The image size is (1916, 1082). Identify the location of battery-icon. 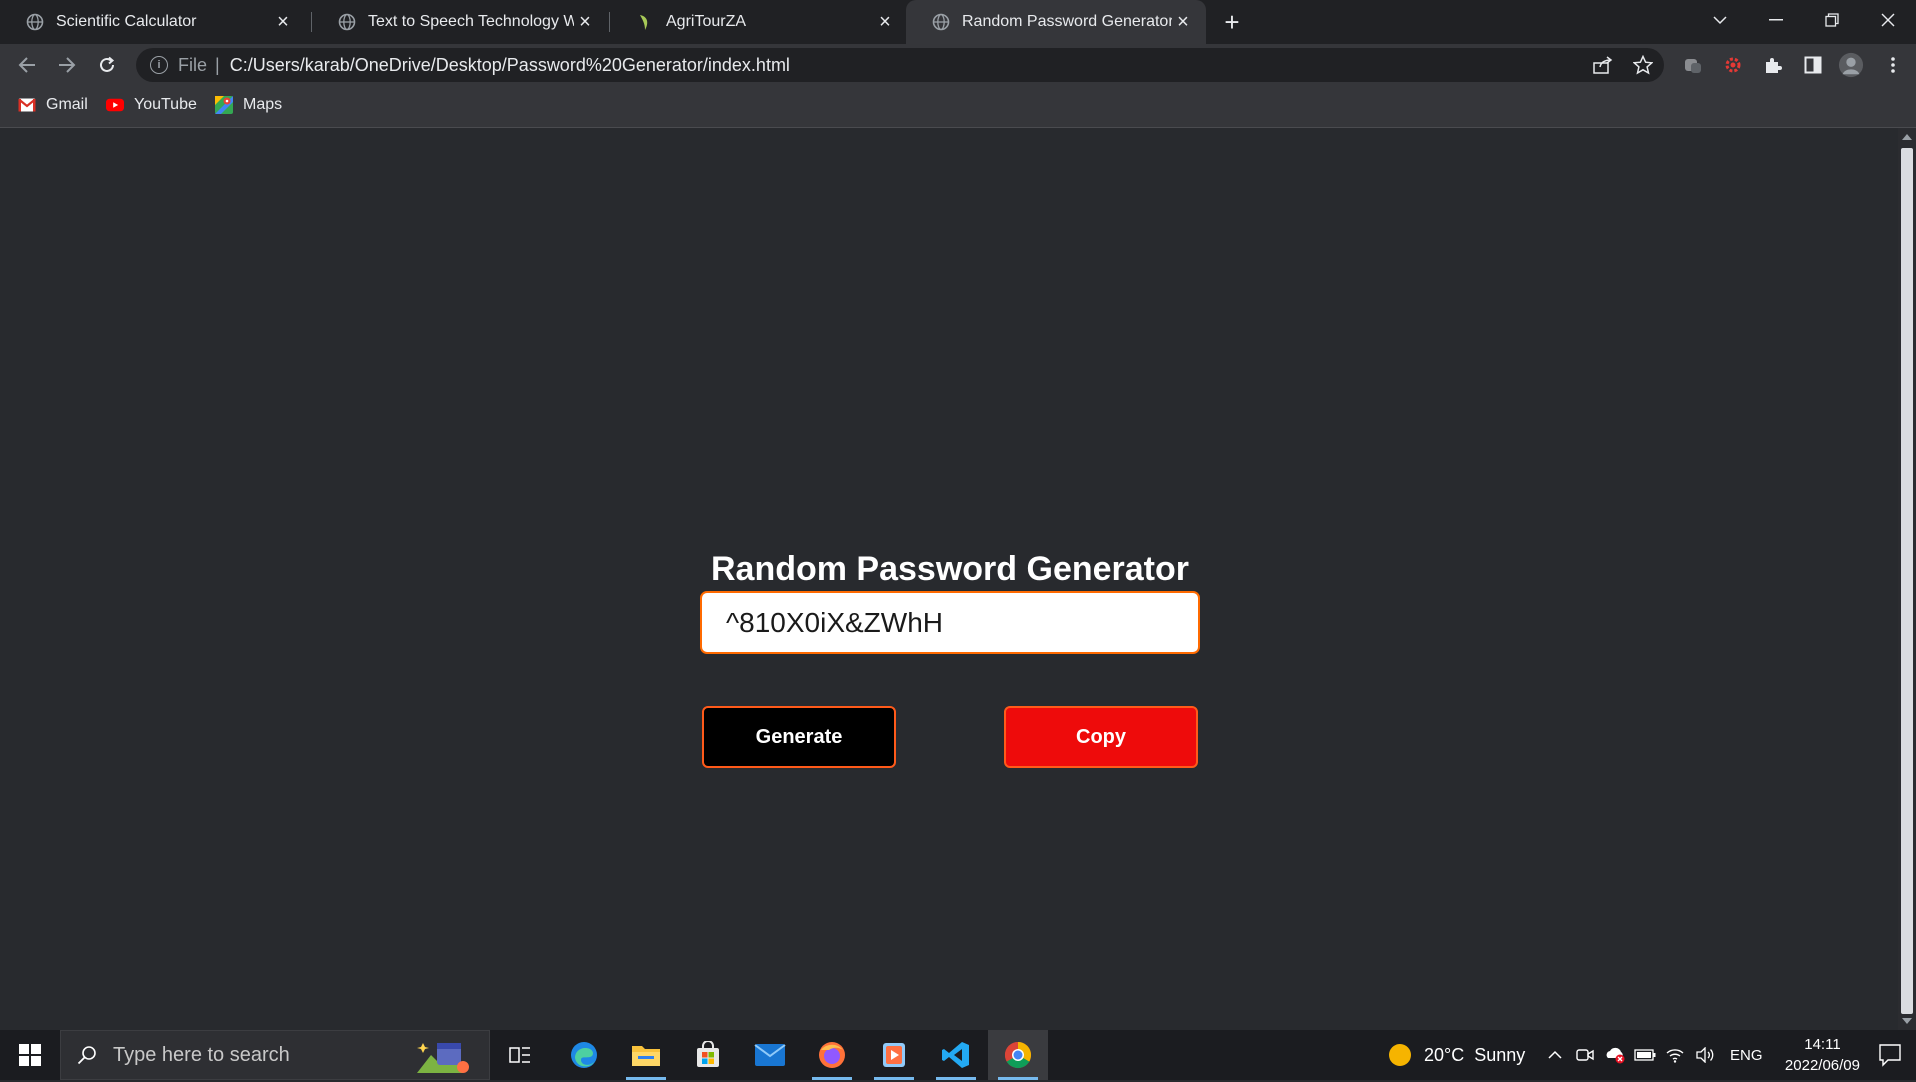
(1645, 1055).